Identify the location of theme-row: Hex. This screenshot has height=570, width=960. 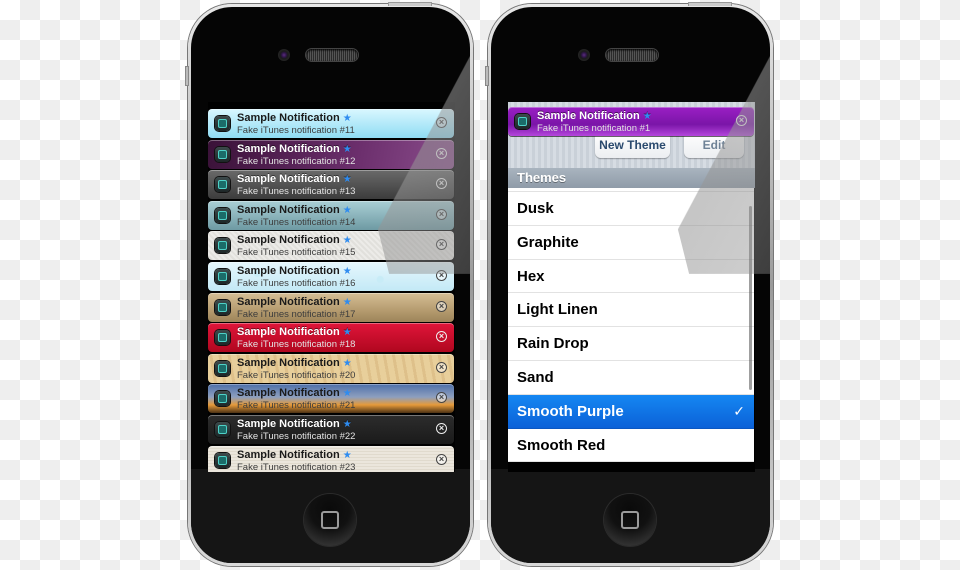
(631, 277).